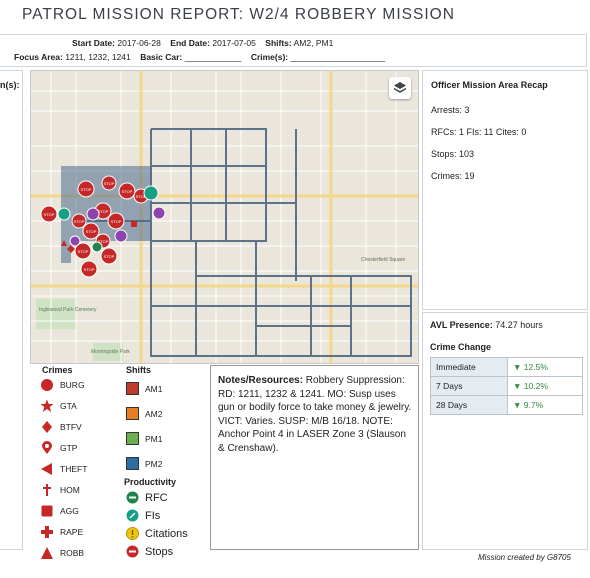 The image size is (590, 578). What do you see at coordinates (234, 43) in the screenshot?
I see `end-date-value: 2017-07-05` at bounding box center [234, 43].